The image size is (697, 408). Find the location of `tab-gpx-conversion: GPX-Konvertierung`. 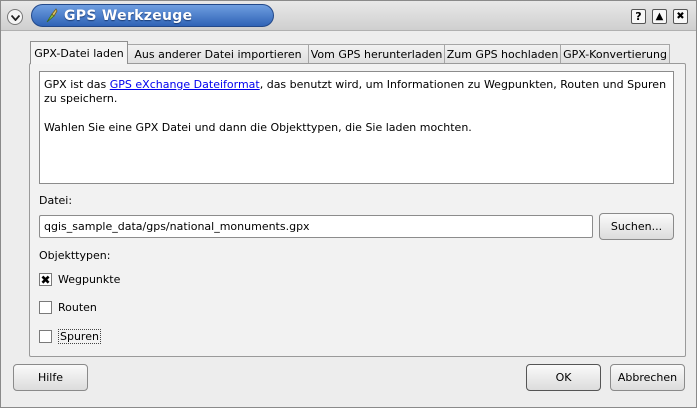

tab-gpx-conversion: GPX-Konvertierung is located at coordinates (615, 54).